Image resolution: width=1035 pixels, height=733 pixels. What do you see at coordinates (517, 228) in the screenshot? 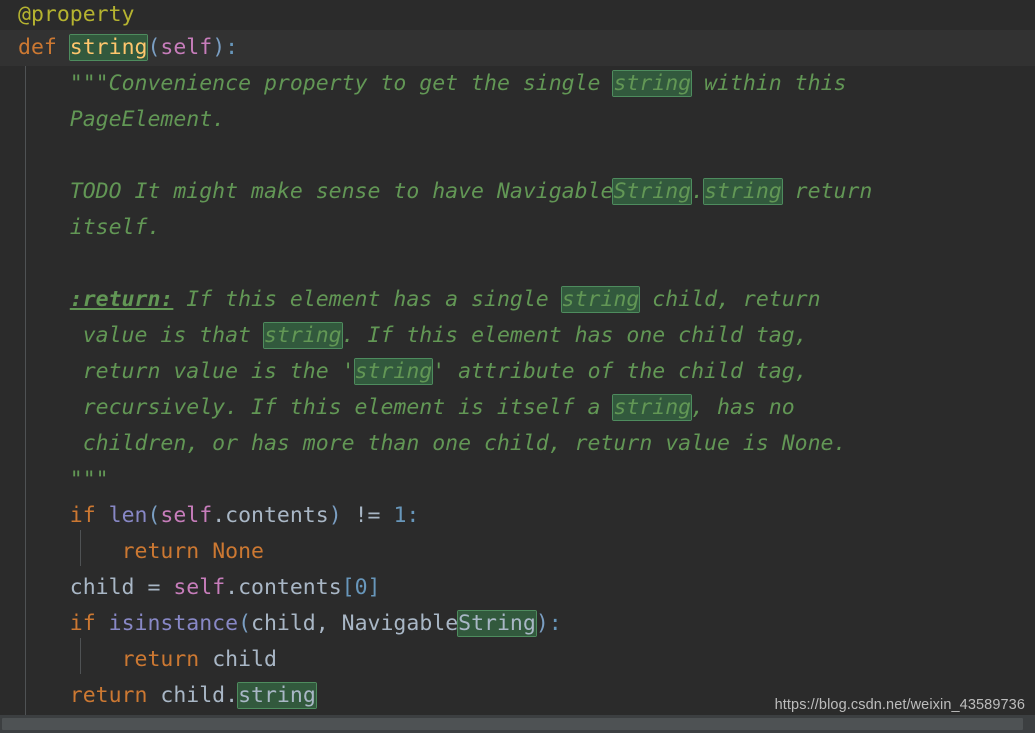
I see `code-line-doc-4: itself.` at bounding box center [517, 228].